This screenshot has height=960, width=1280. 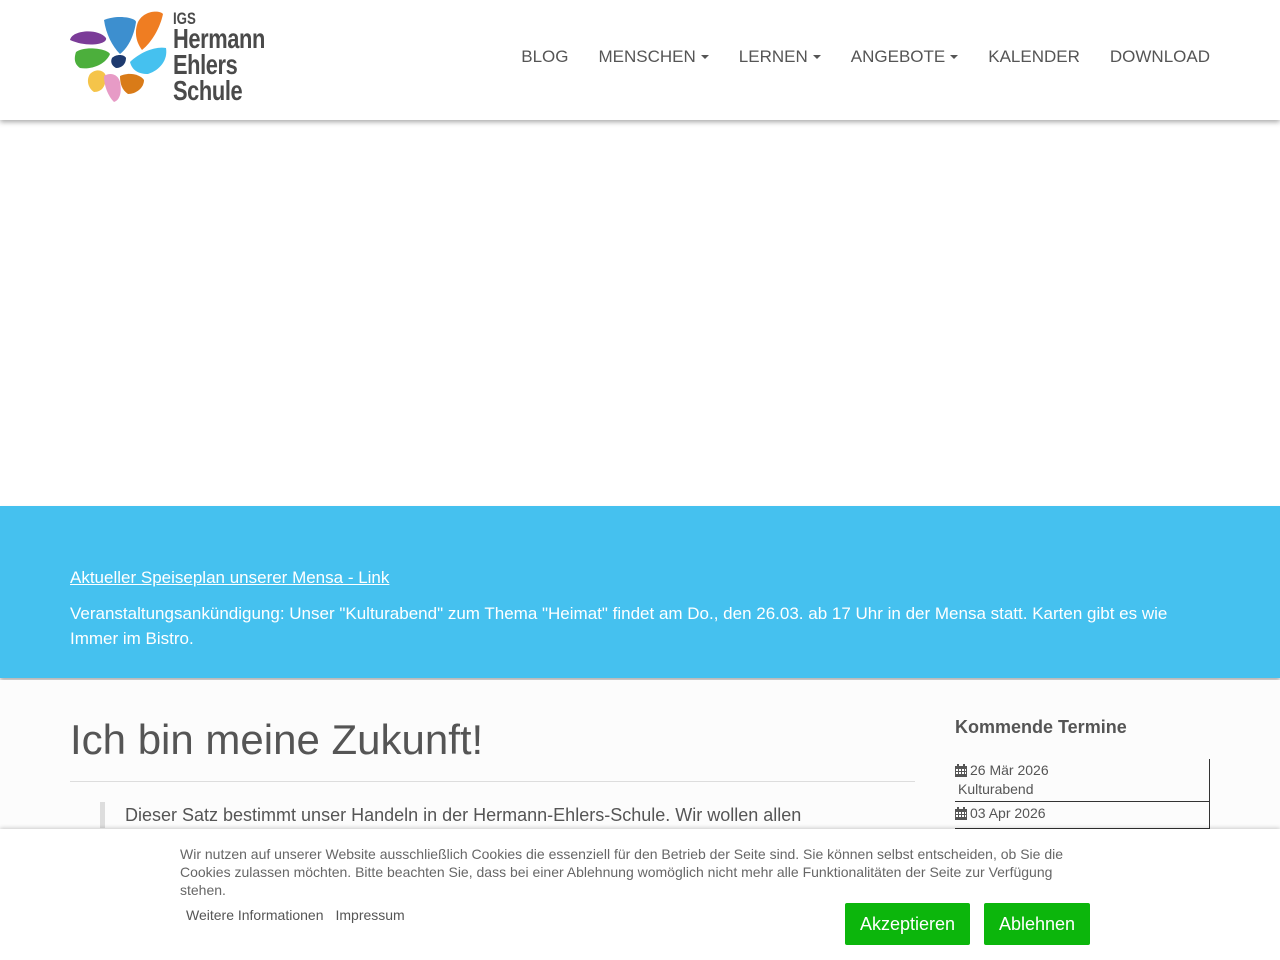 I want to click on upcoming-events-title: Kommende Termine, so click(x=1041, y=727).